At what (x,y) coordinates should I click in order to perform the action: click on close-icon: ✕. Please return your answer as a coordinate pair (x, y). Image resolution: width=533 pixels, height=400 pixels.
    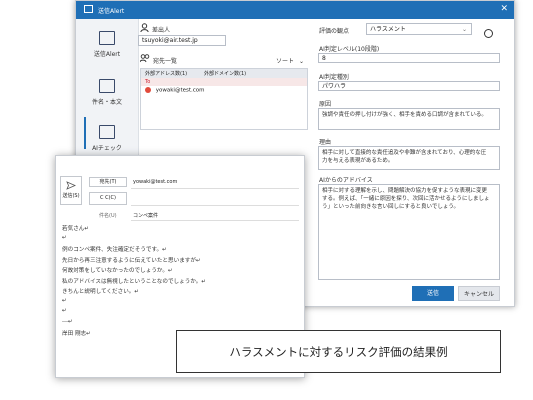
    Looking at the image, I should click on (504, 9).